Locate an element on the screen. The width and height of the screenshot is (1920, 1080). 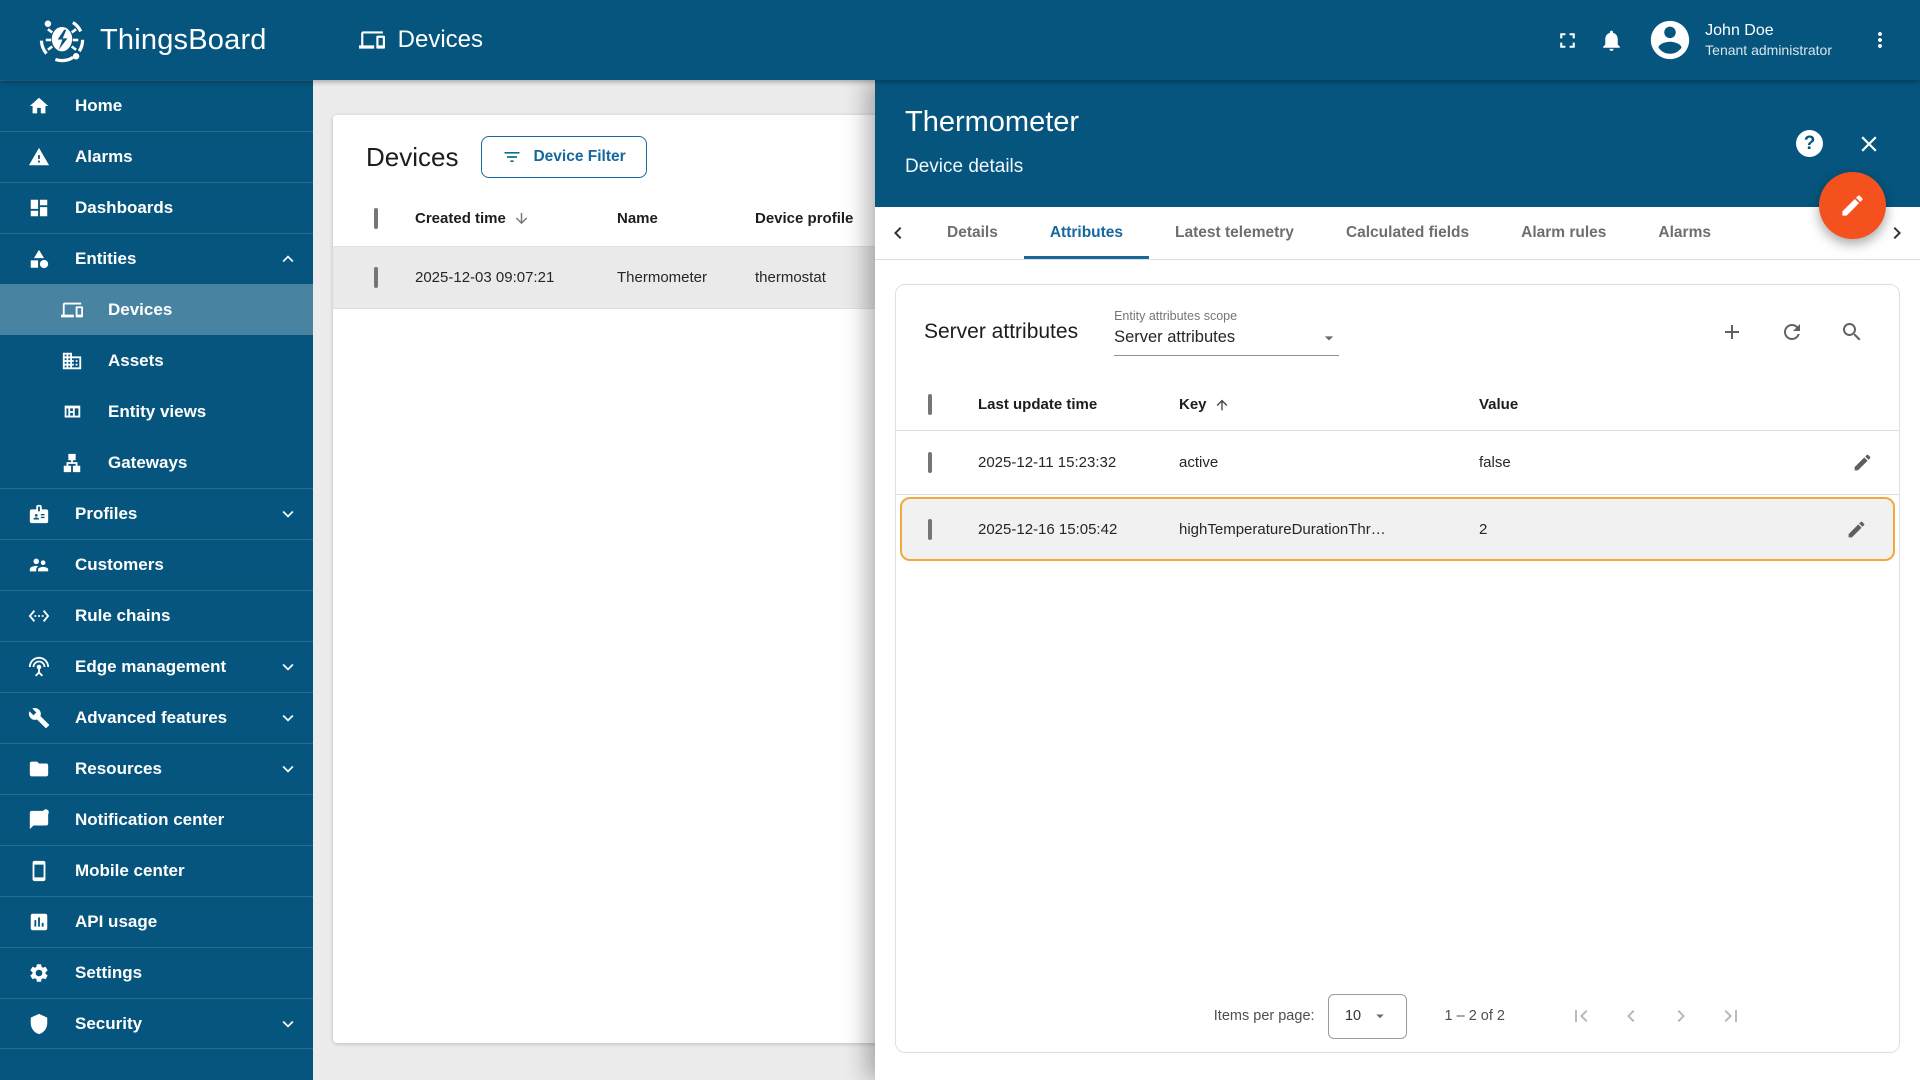
attribute-last-update-time: 2025-12-16 15:05:42 is located at coordinates (1048, 529).